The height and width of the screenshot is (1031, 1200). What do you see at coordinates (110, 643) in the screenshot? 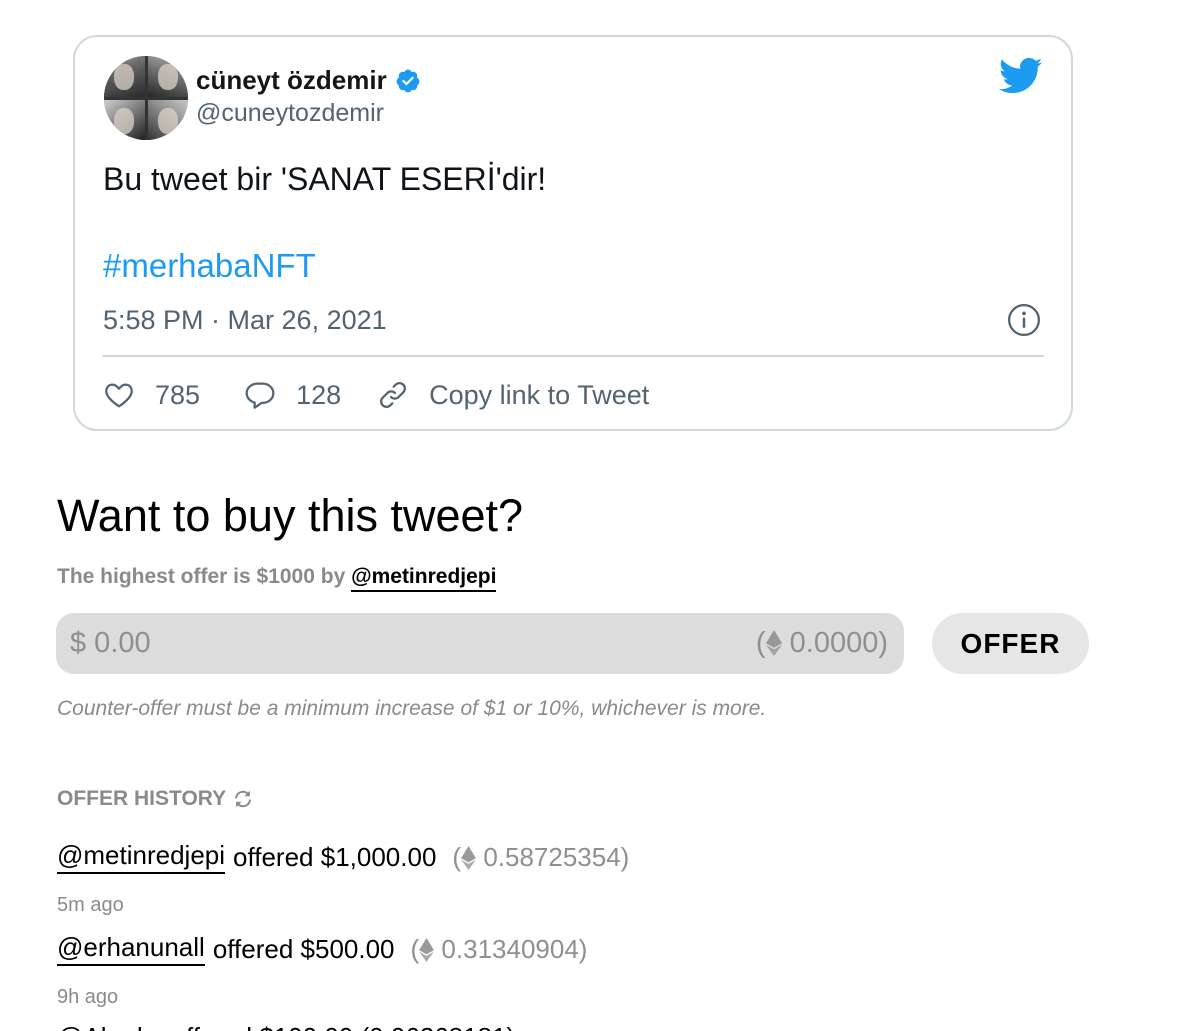
I see `usd-placeholder: $ 0.00` at bounding box center [110, 643].